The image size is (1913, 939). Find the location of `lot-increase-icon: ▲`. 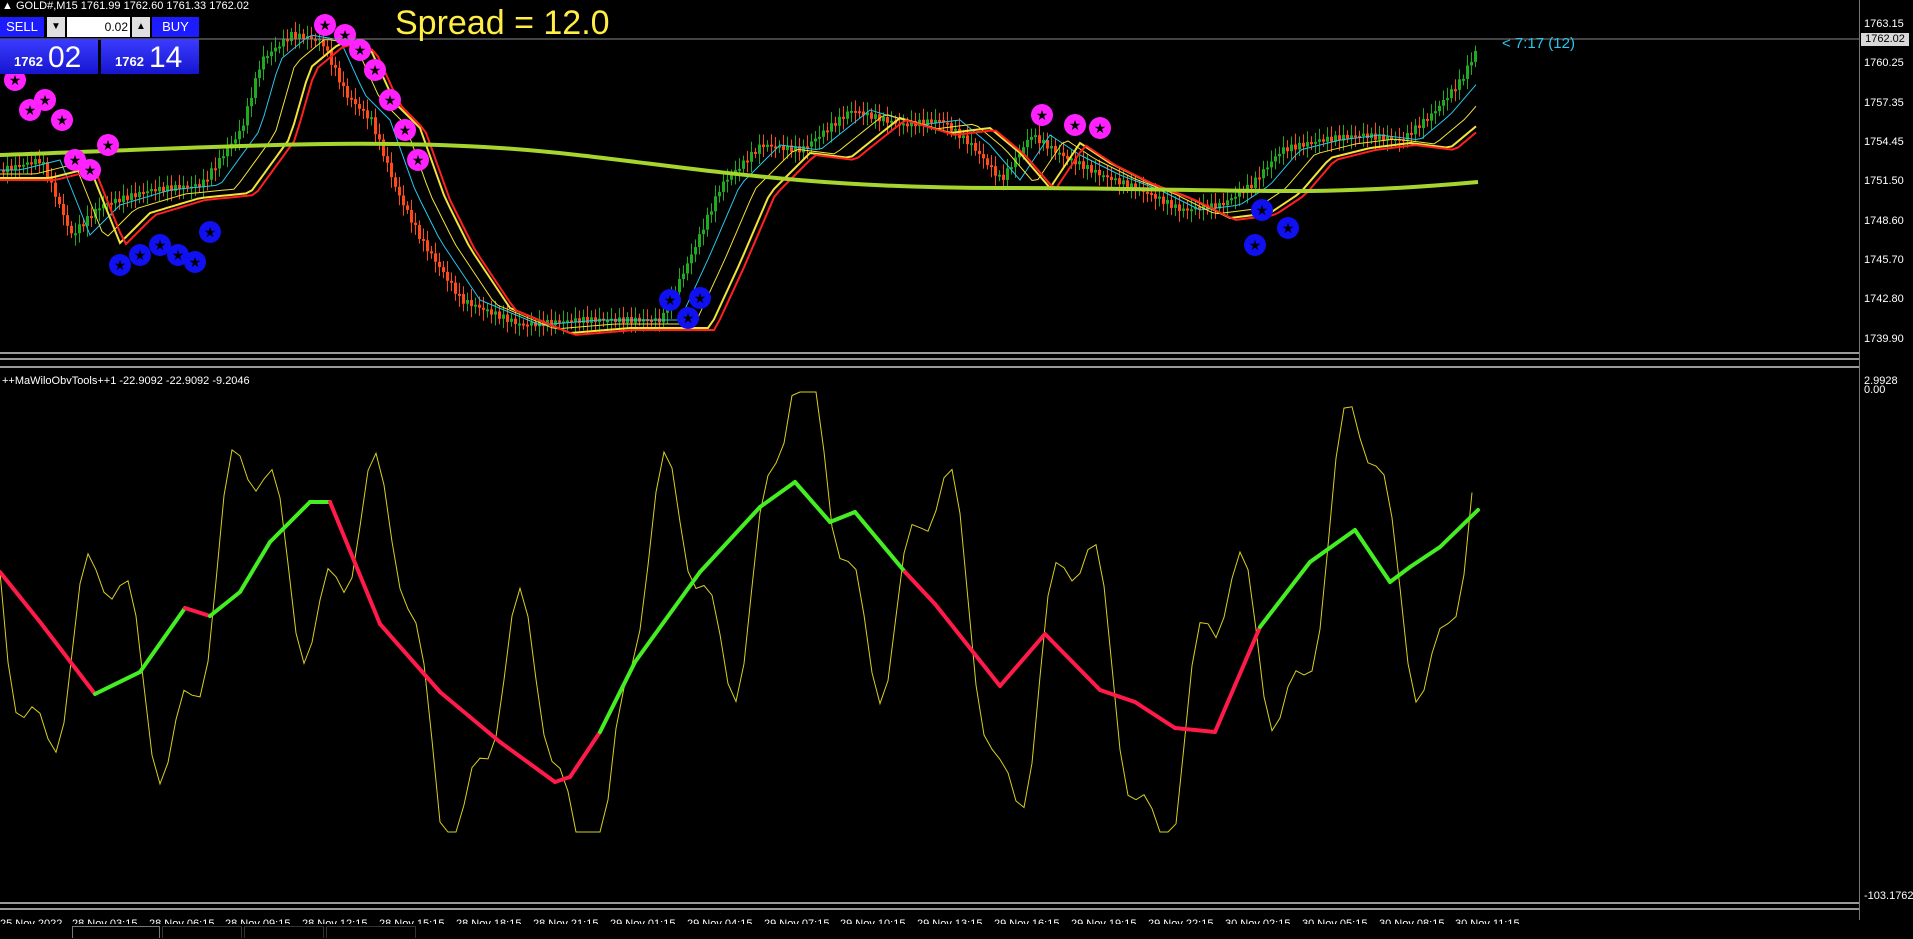

lot-increase-icon: ▲ is located at coordinates (141, 27).